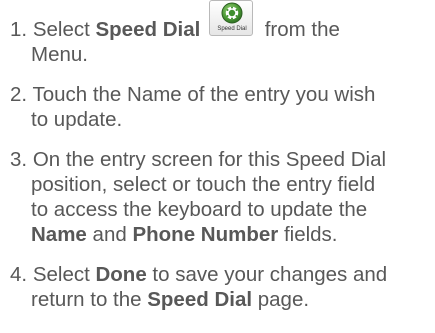  I want to click on step-text: On the entry screen for this Speed Dial, so click(209, 159).